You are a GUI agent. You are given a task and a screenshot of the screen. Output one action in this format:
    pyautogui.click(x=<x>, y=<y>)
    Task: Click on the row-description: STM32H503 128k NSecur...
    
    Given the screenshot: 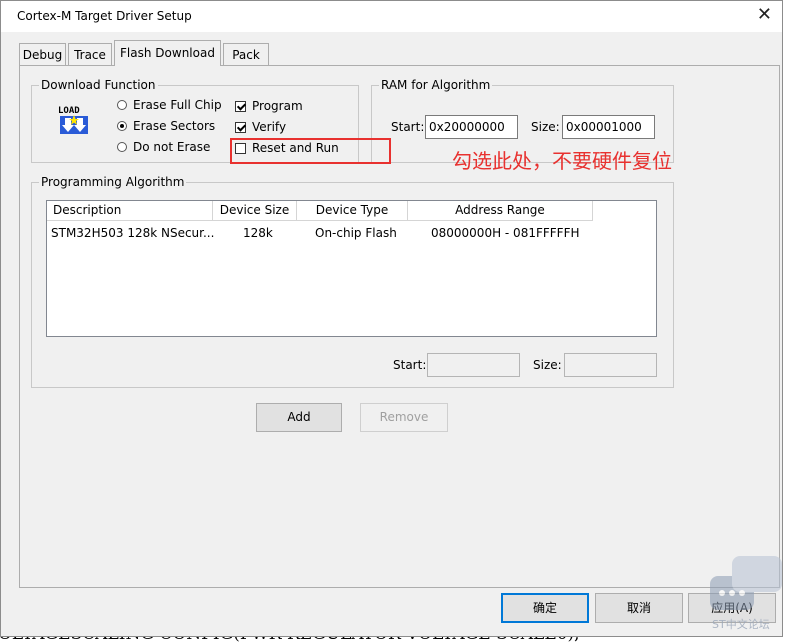 What is the action you would take?
    pyautogui.click(x=132, y=233)
    